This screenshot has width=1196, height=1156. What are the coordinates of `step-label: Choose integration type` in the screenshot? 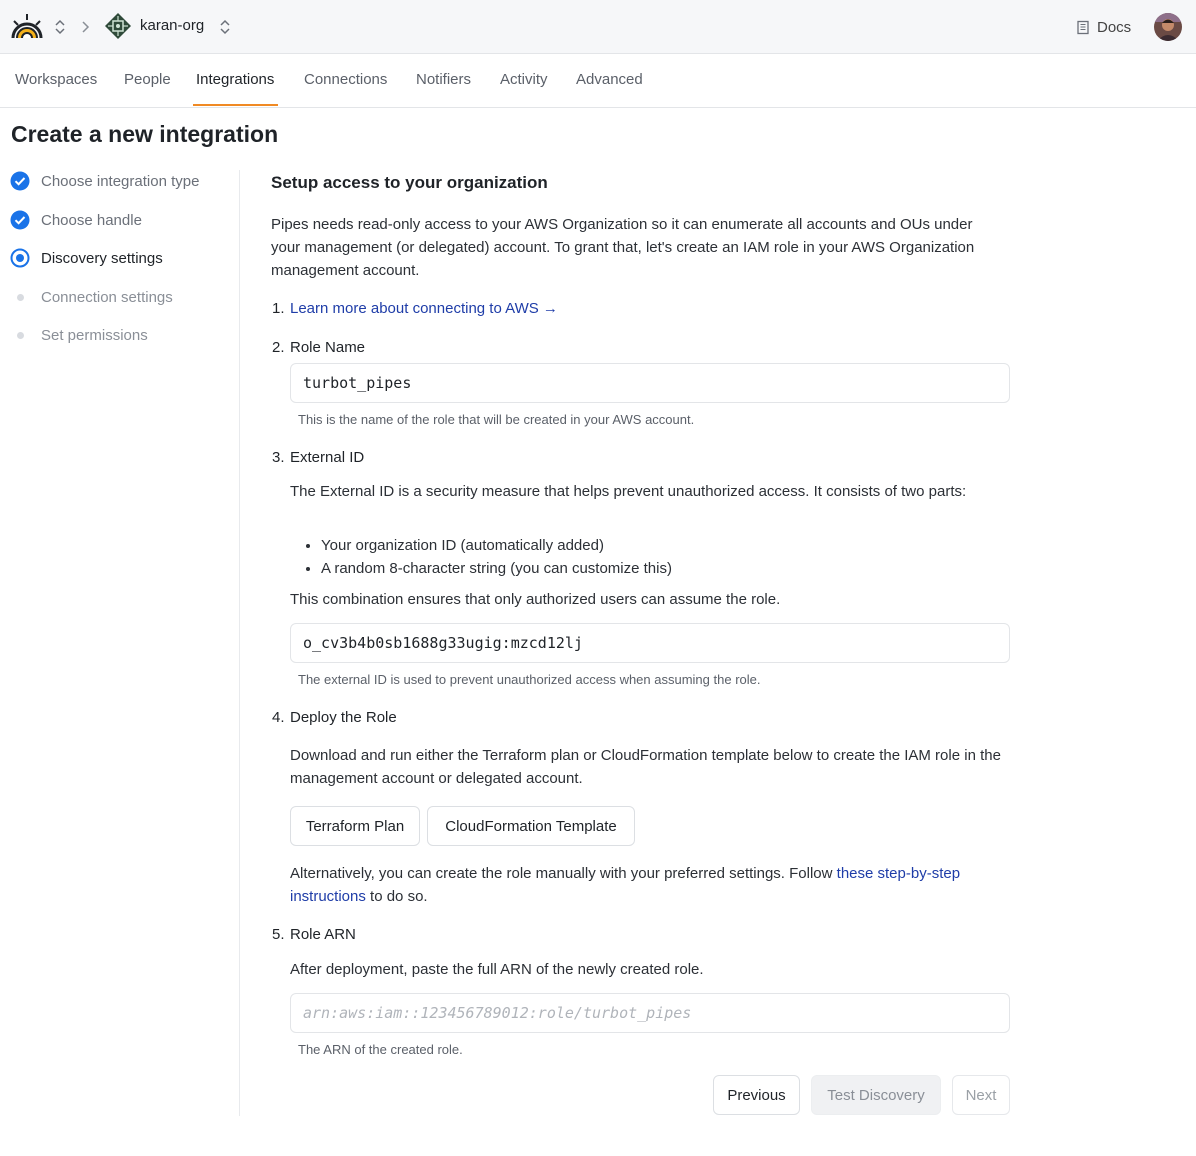 It's located at (120, 181).